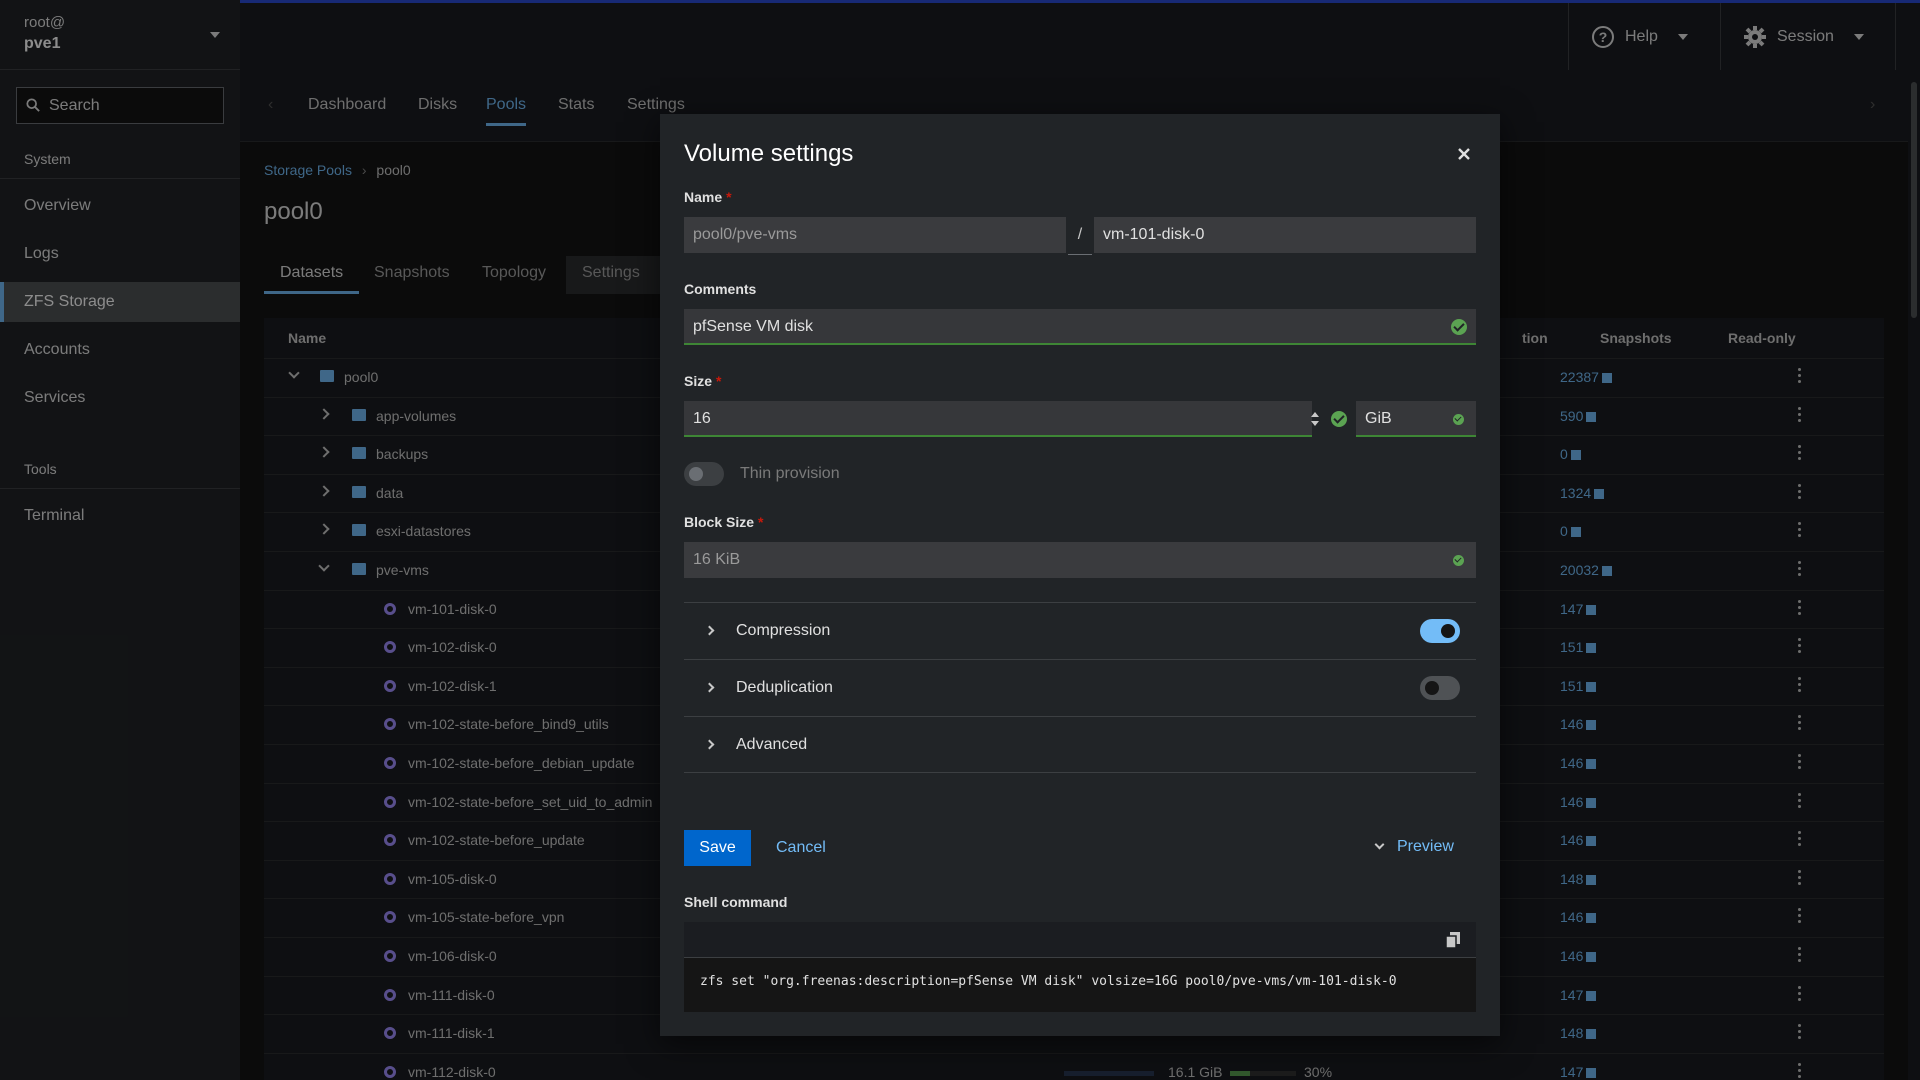 The height and width of the screenshot is (1080, 1920). I want to click on save-button: Save, so click(717, 848).